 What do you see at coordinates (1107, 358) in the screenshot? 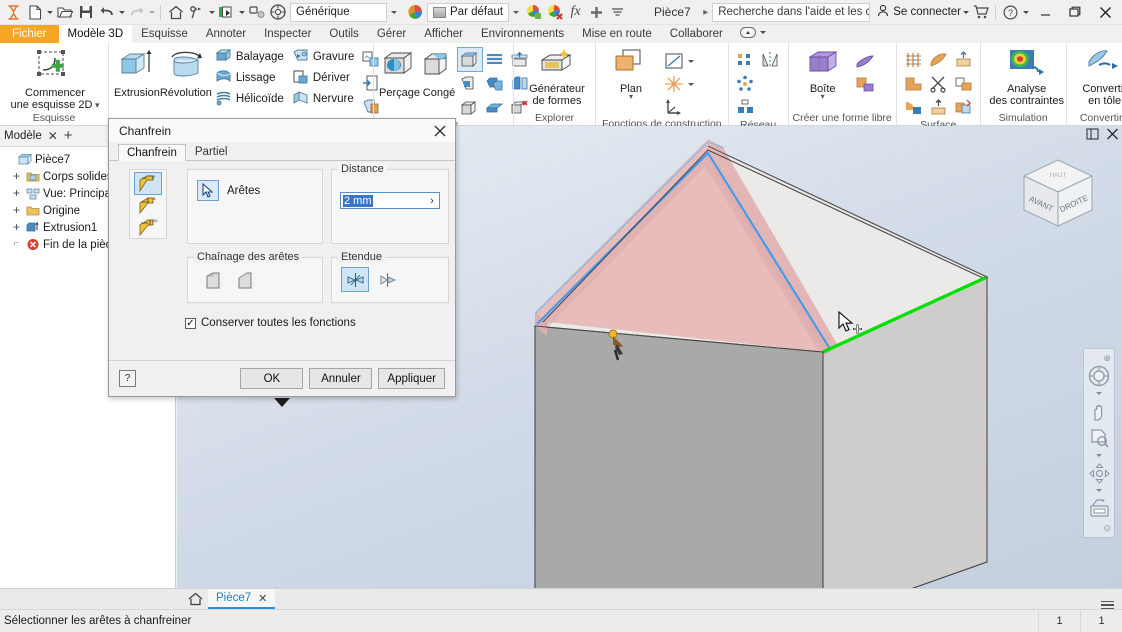
I see `navbar-close-icon: ⊗` at bounding box center [1107, 358].